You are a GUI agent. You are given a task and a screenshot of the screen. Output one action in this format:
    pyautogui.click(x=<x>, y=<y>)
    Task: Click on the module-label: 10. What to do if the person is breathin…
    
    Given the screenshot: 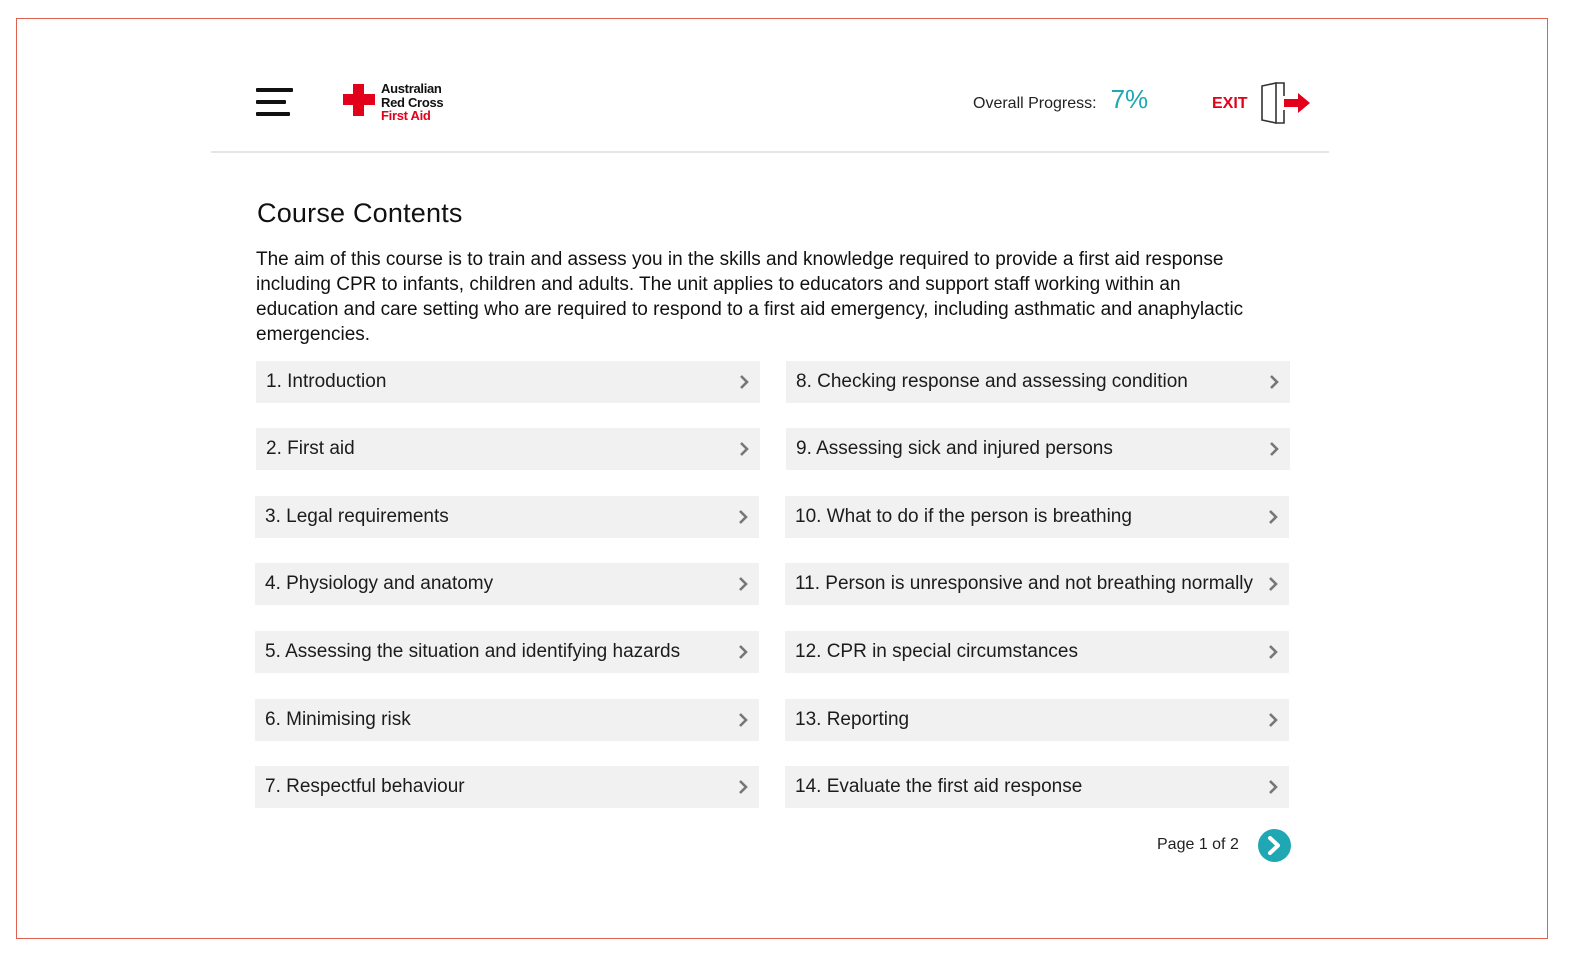 What is the action you would take?
    pyautogui.click(x=963, y=516)
    